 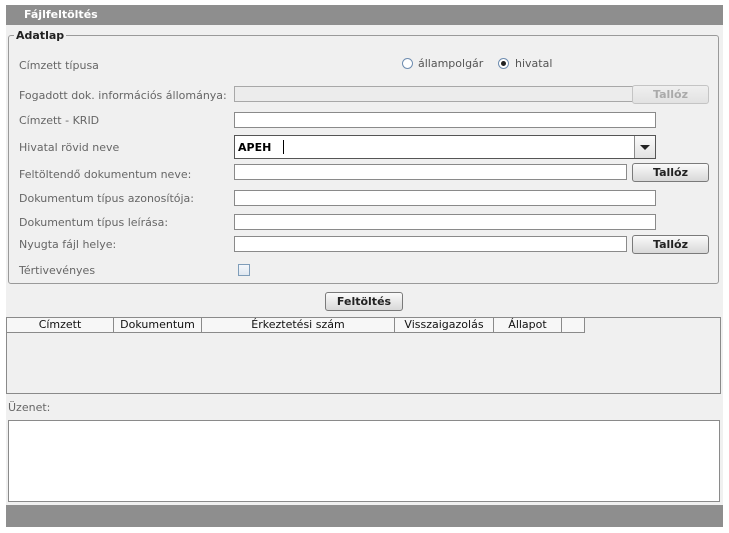 I want to click on upload-doc-name-label: Feltöltendő dokumentum neve:, so click(x=105, y=174).